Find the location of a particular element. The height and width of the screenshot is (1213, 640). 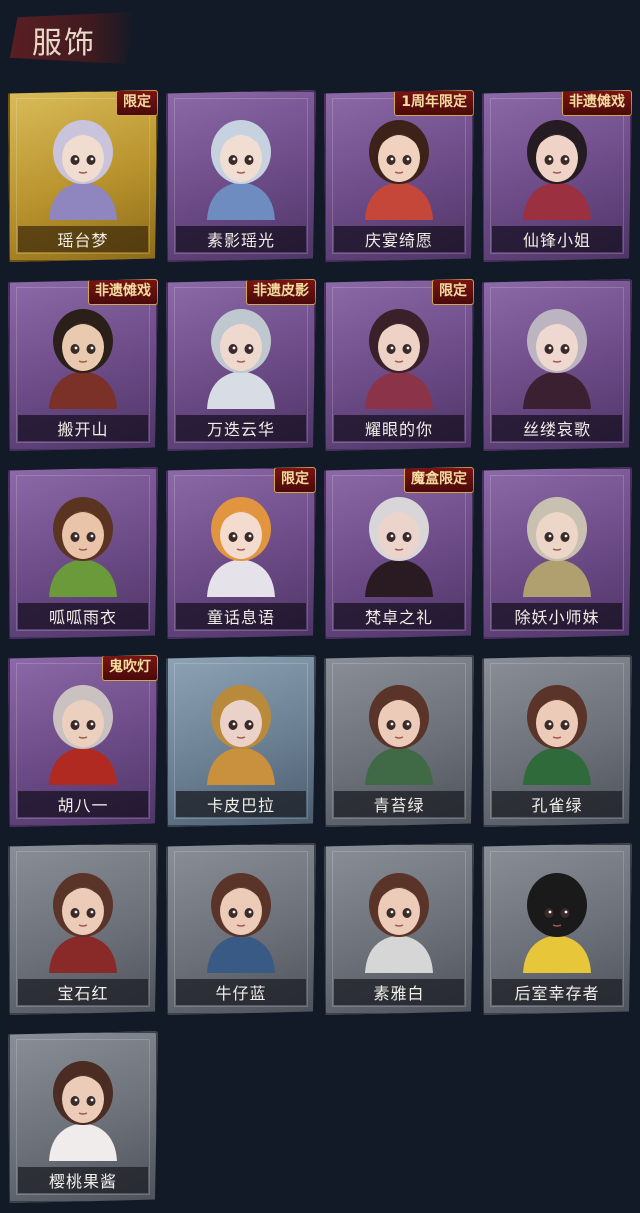

outfit-name: 万迭云华 is located at coordinates (240, 429).